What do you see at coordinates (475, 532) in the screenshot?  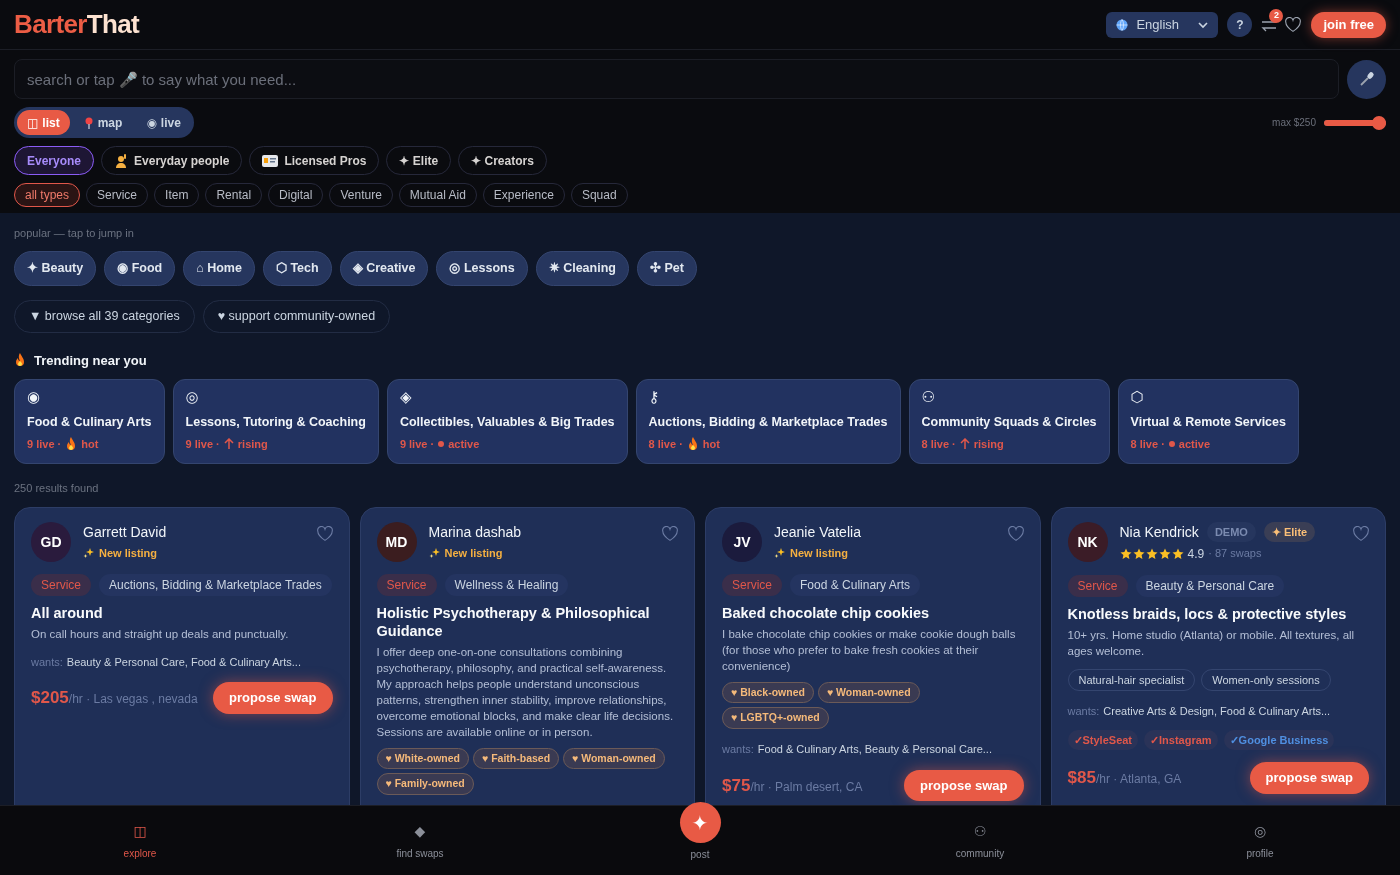 I see `user-name: Marina dashab` at bounding box center [475, 532].